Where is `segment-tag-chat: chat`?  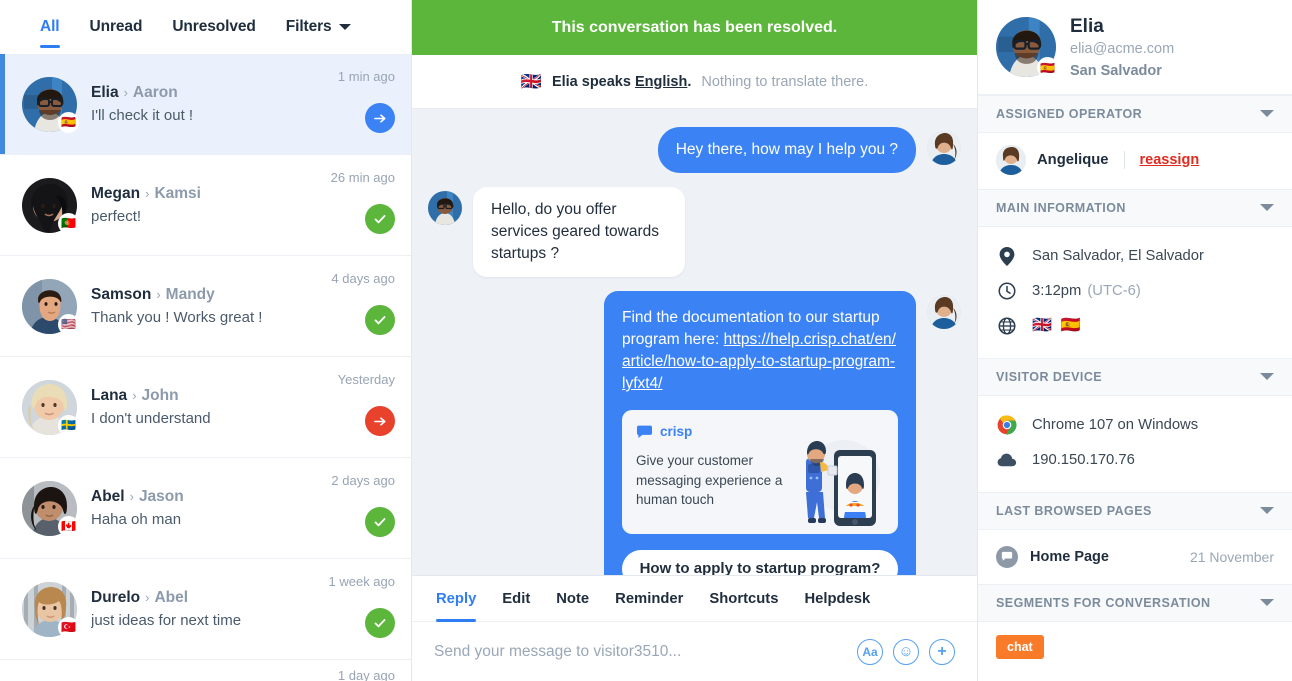 segment-tag-chat: chat is located at coordinates (1020, 646).